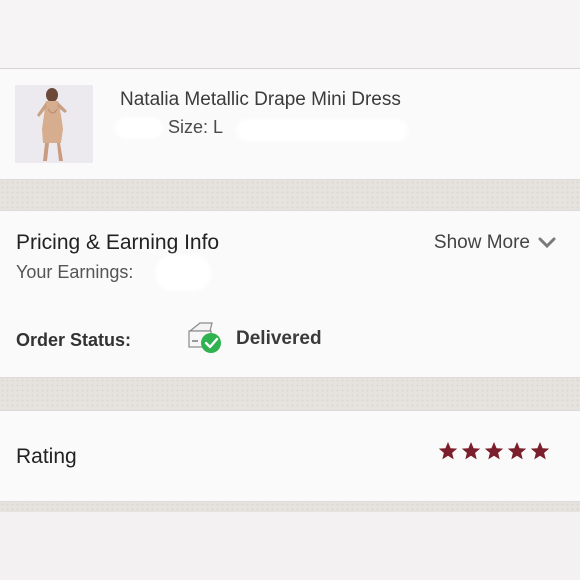  What do you see at coordinates (74, 340) in the screenshot?
I see `order-status-label: Order Status:` at bounding box center [74, 340].